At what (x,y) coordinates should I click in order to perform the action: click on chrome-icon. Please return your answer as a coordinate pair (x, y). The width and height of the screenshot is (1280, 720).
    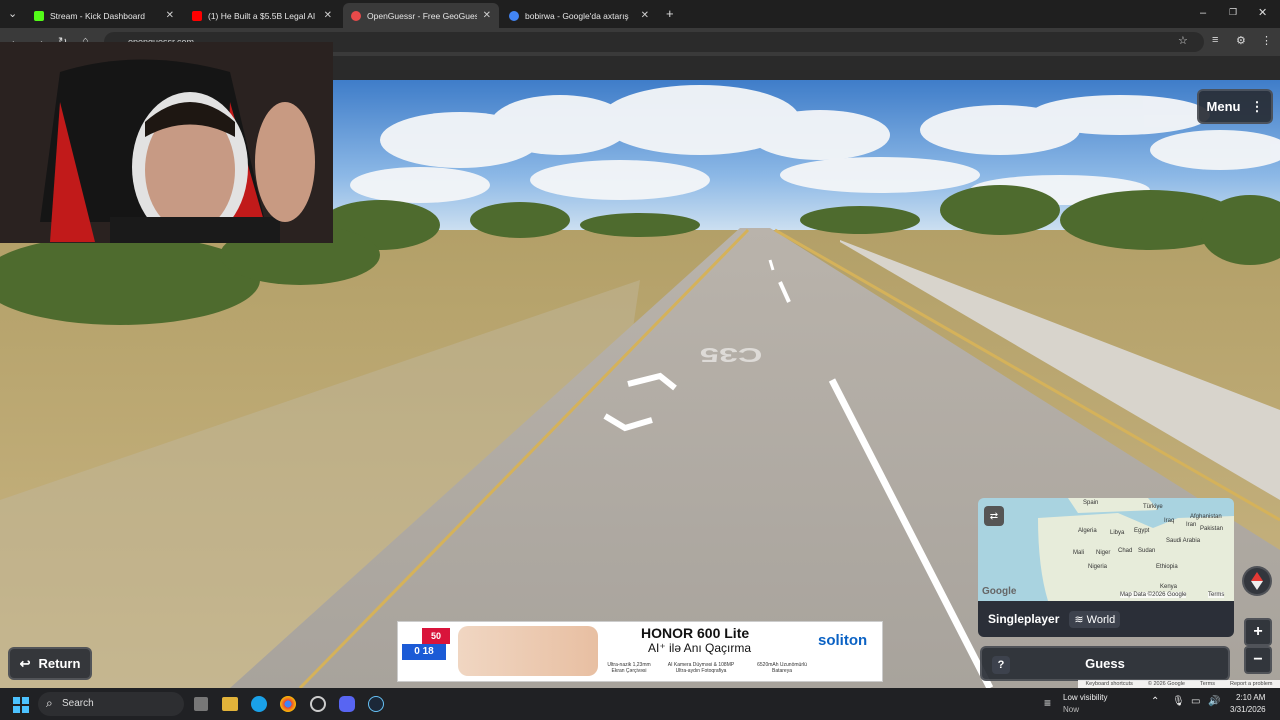
    Looking at the image, I should click on (288, 704).